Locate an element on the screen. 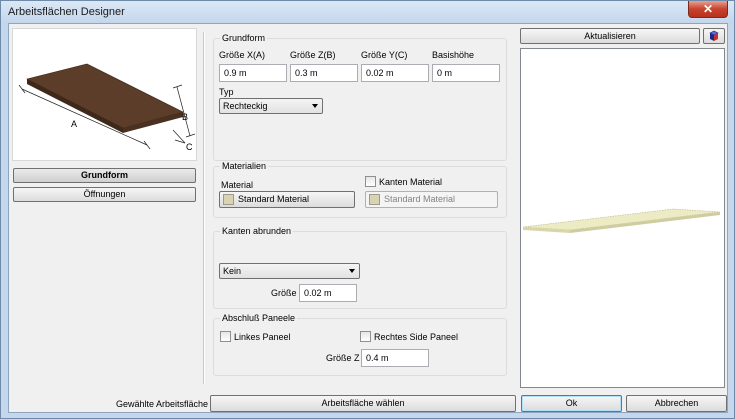  dim-a-label: A is located at coordinates (74, 124).